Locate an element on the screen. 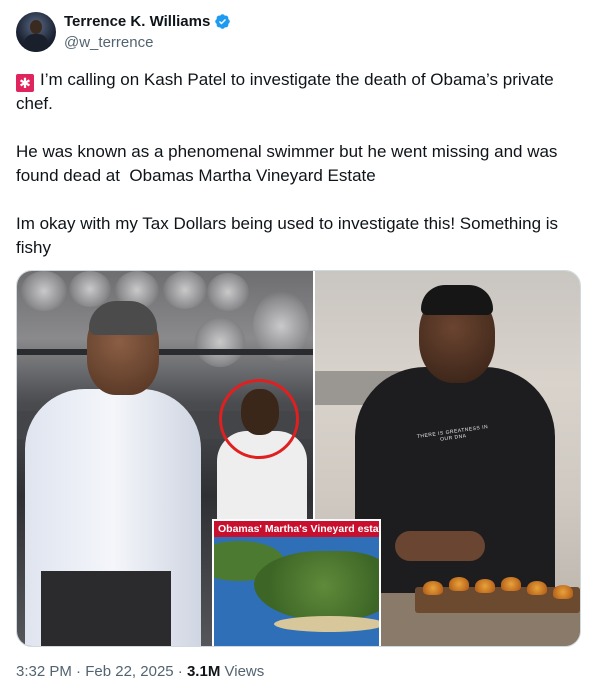 This screenshot has height=699, width=611. tweet-date: Feb 22, 2025 is located at coordinates (129, 671).